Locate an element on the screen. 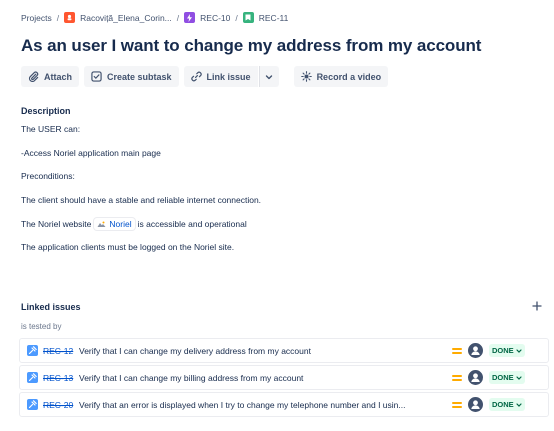  noriel-link-label: Noriel is located at coordinates (120, 224).